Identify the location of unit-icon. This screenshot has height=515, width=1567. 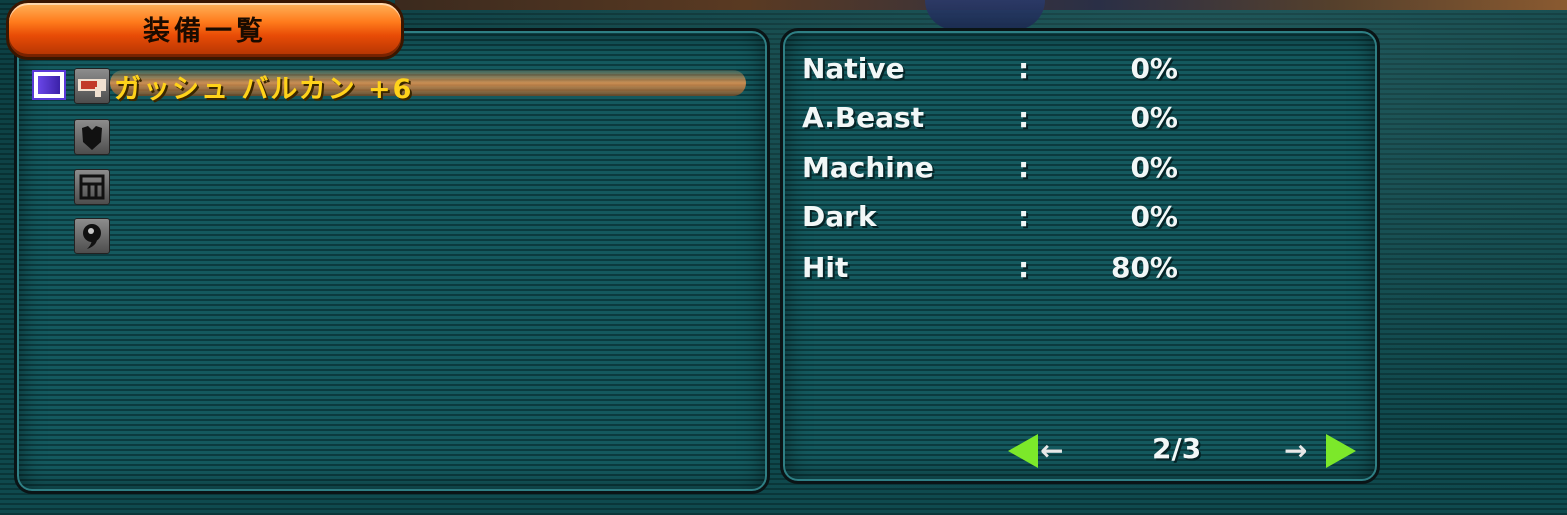
(92, 236).